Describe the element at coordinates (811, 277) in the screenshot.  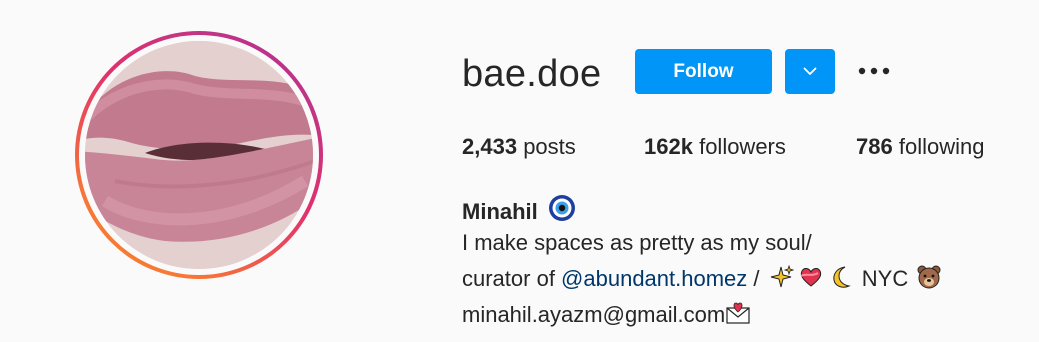
I see `heart-icon` at that location.